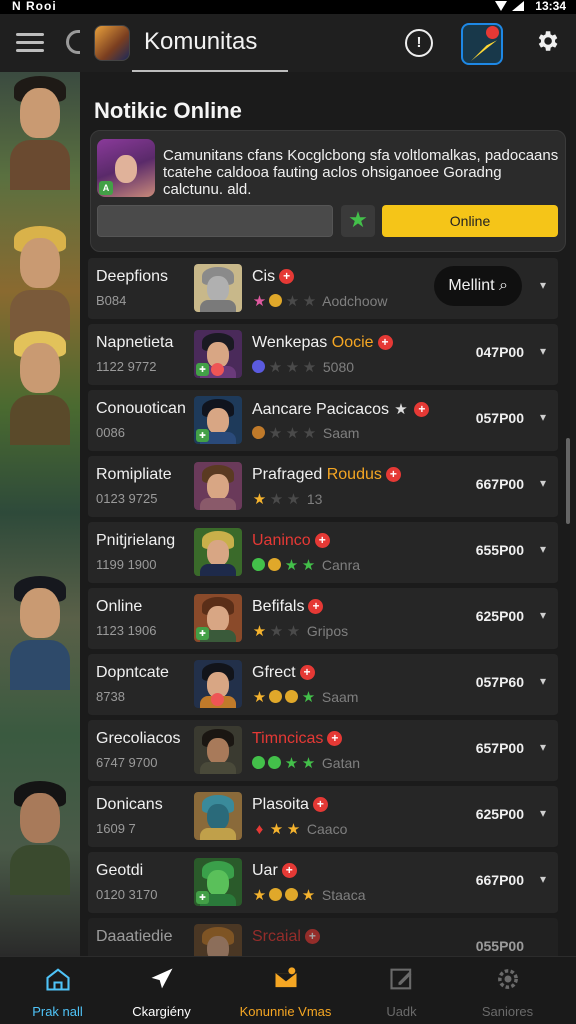  Describe the element at coordinates (57, 979) in the screenshot. I see `home-icon` at that location.